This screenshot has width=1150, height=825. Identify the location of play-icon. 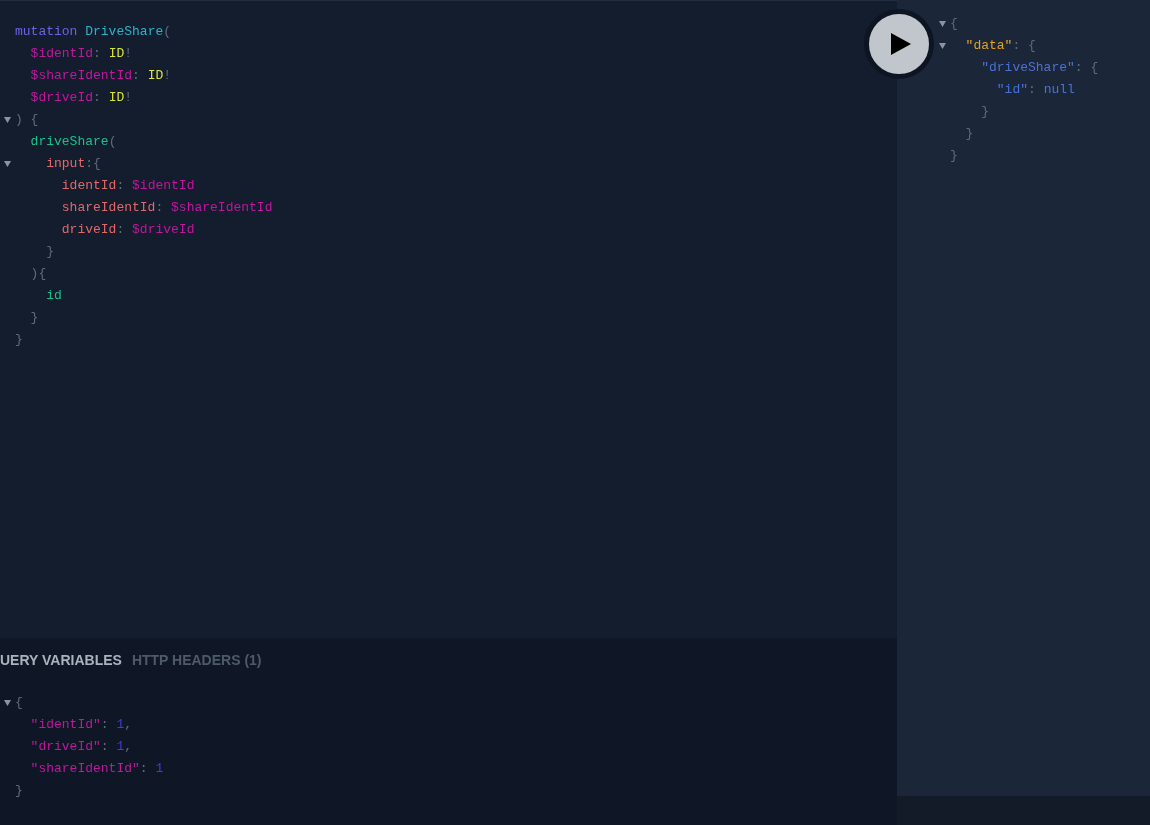
(900, 44).